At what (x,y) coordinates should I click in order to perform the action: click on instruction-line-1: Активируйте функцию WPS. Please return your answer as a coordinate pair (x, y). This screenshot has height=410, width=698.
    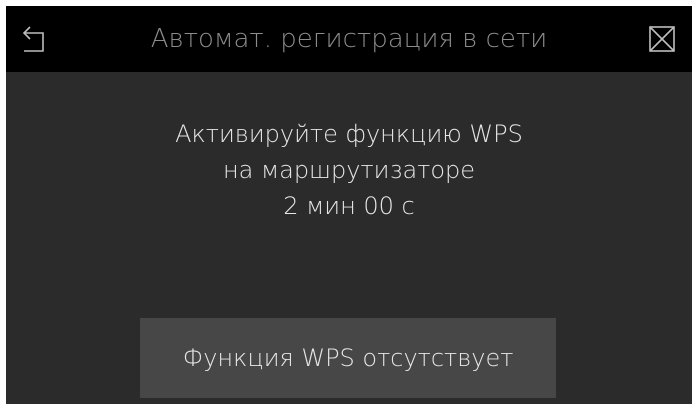
    Looking at the image, I should click on (349, 134).